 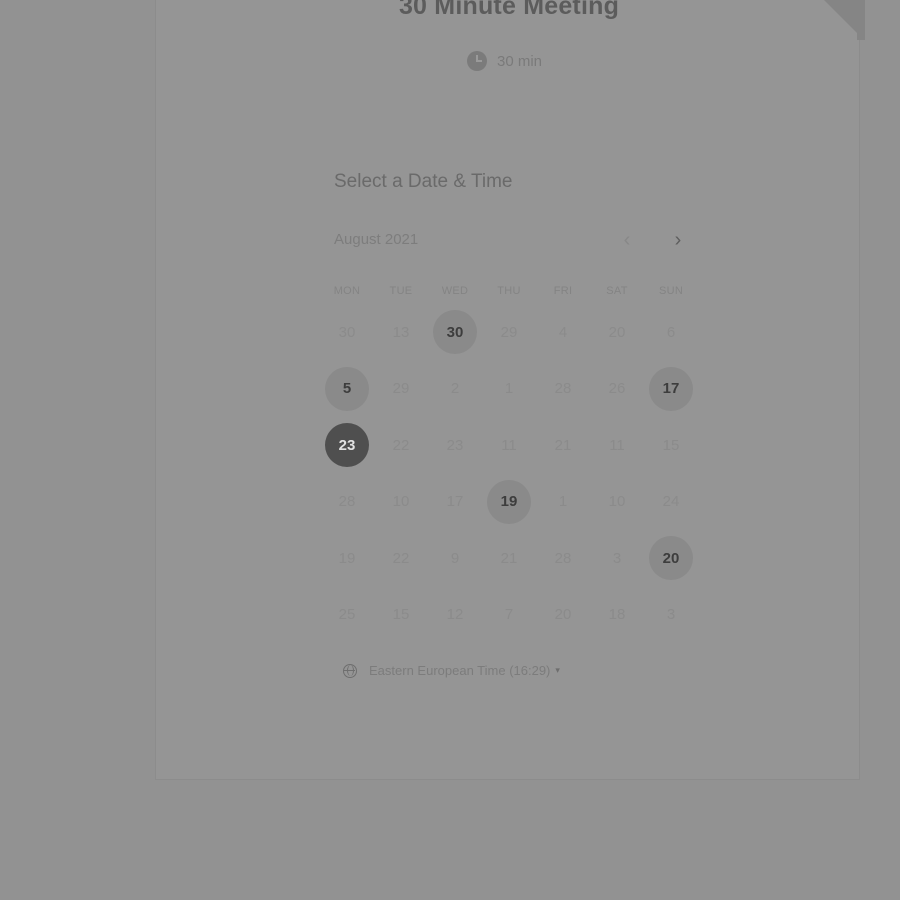 What do you see at coordinates (347, 291) in the screenshot?
I see `weekday-mon: MON` at bounding box center [347, 291].